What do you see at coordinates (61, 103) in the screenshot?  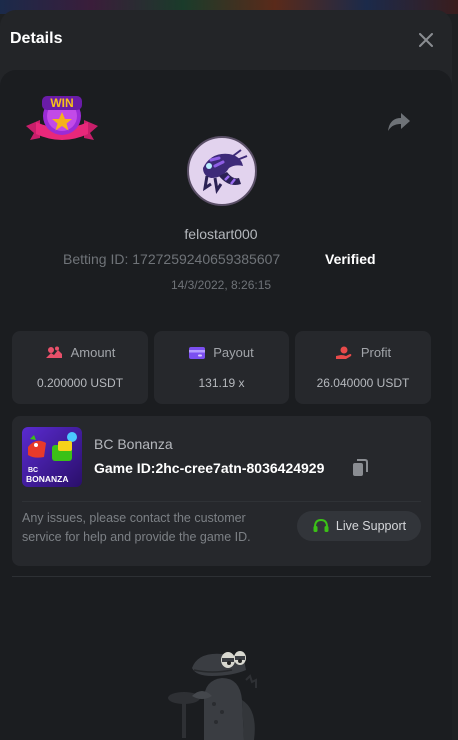 I see `win-badge-text: WIN` at bounding box center [61, 103].